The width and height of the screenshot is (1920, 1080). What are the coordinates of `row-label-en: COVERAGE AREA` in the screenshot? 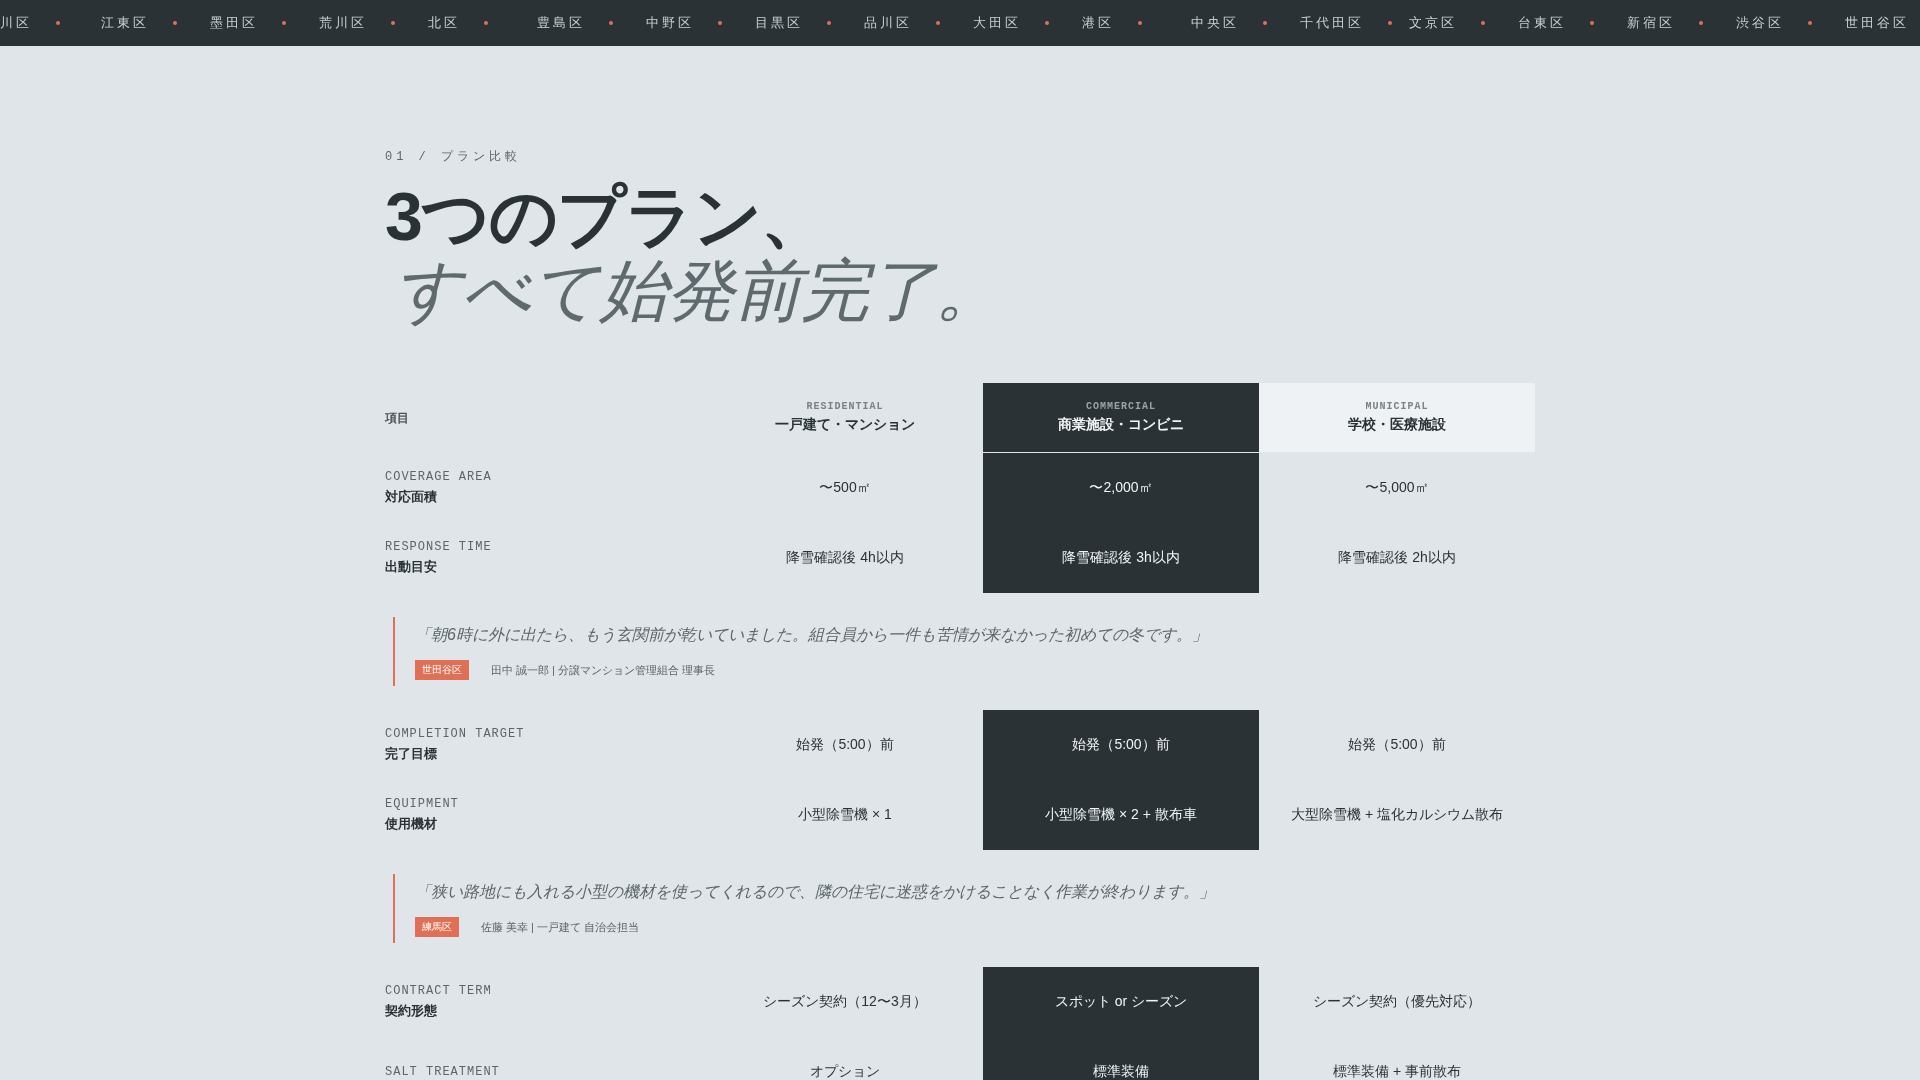 It's located at (438, 477).